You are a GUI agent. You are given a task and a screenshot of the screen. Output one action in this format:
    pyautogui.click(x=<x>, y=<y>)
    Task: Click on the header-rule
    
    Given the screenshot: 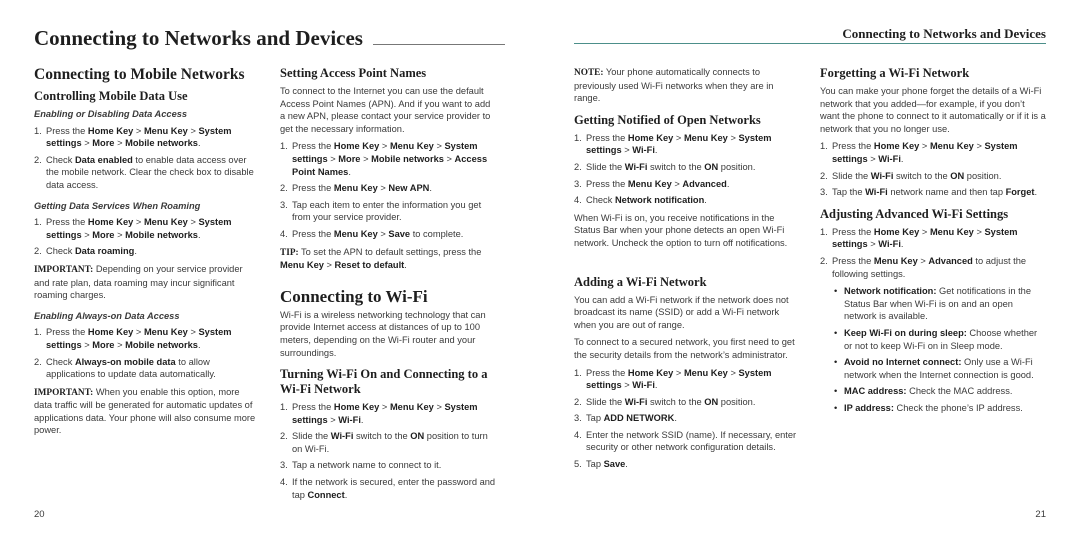 What is the action you would take?
    pyautogui.click(x=439, y=44)
    